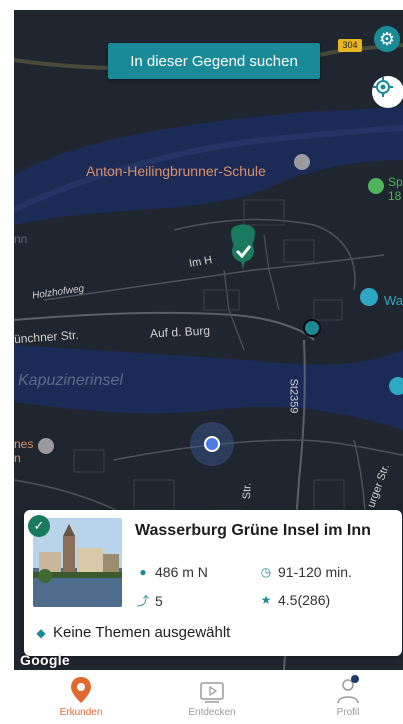 This screenshot has width=403, height=724. I want to click on tour-stops: ⤴ 5, so click(150, 600).